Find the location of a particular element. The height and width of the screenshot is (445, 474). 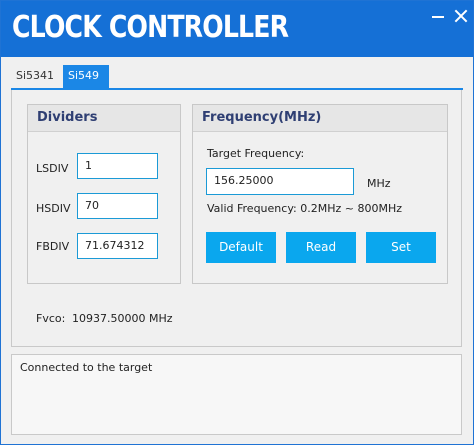

app-title: CLOCK CONTROLLER is located at coordinates (150, 27).